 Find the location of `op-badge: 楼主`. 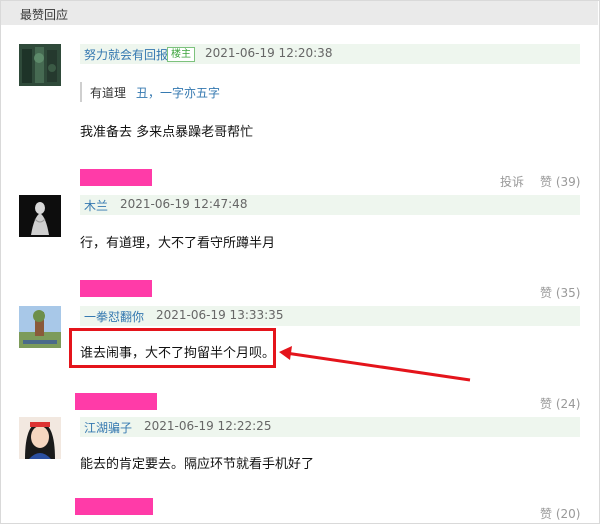

op-badge: 楼主 is located at coordinates (181, 54).